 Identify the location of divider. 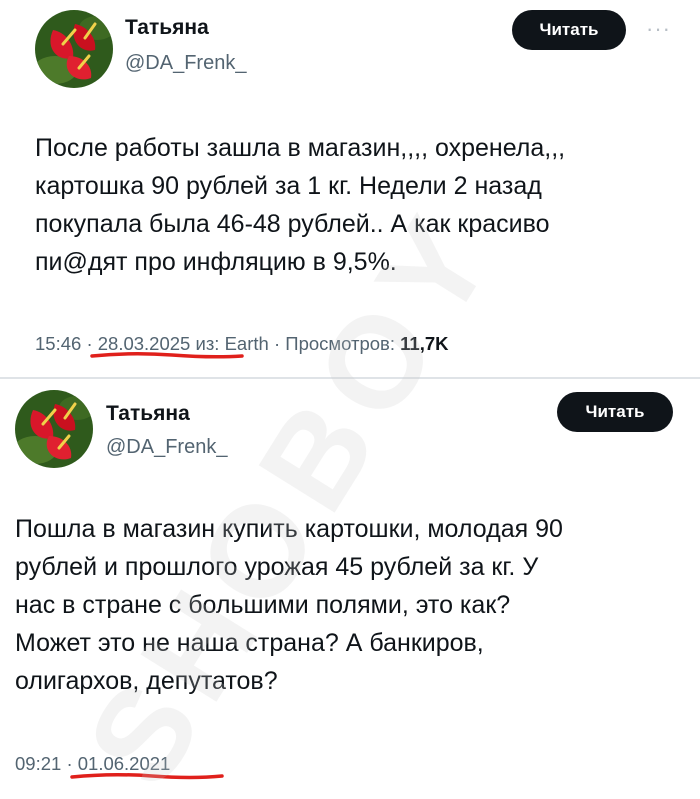
(350, 378).